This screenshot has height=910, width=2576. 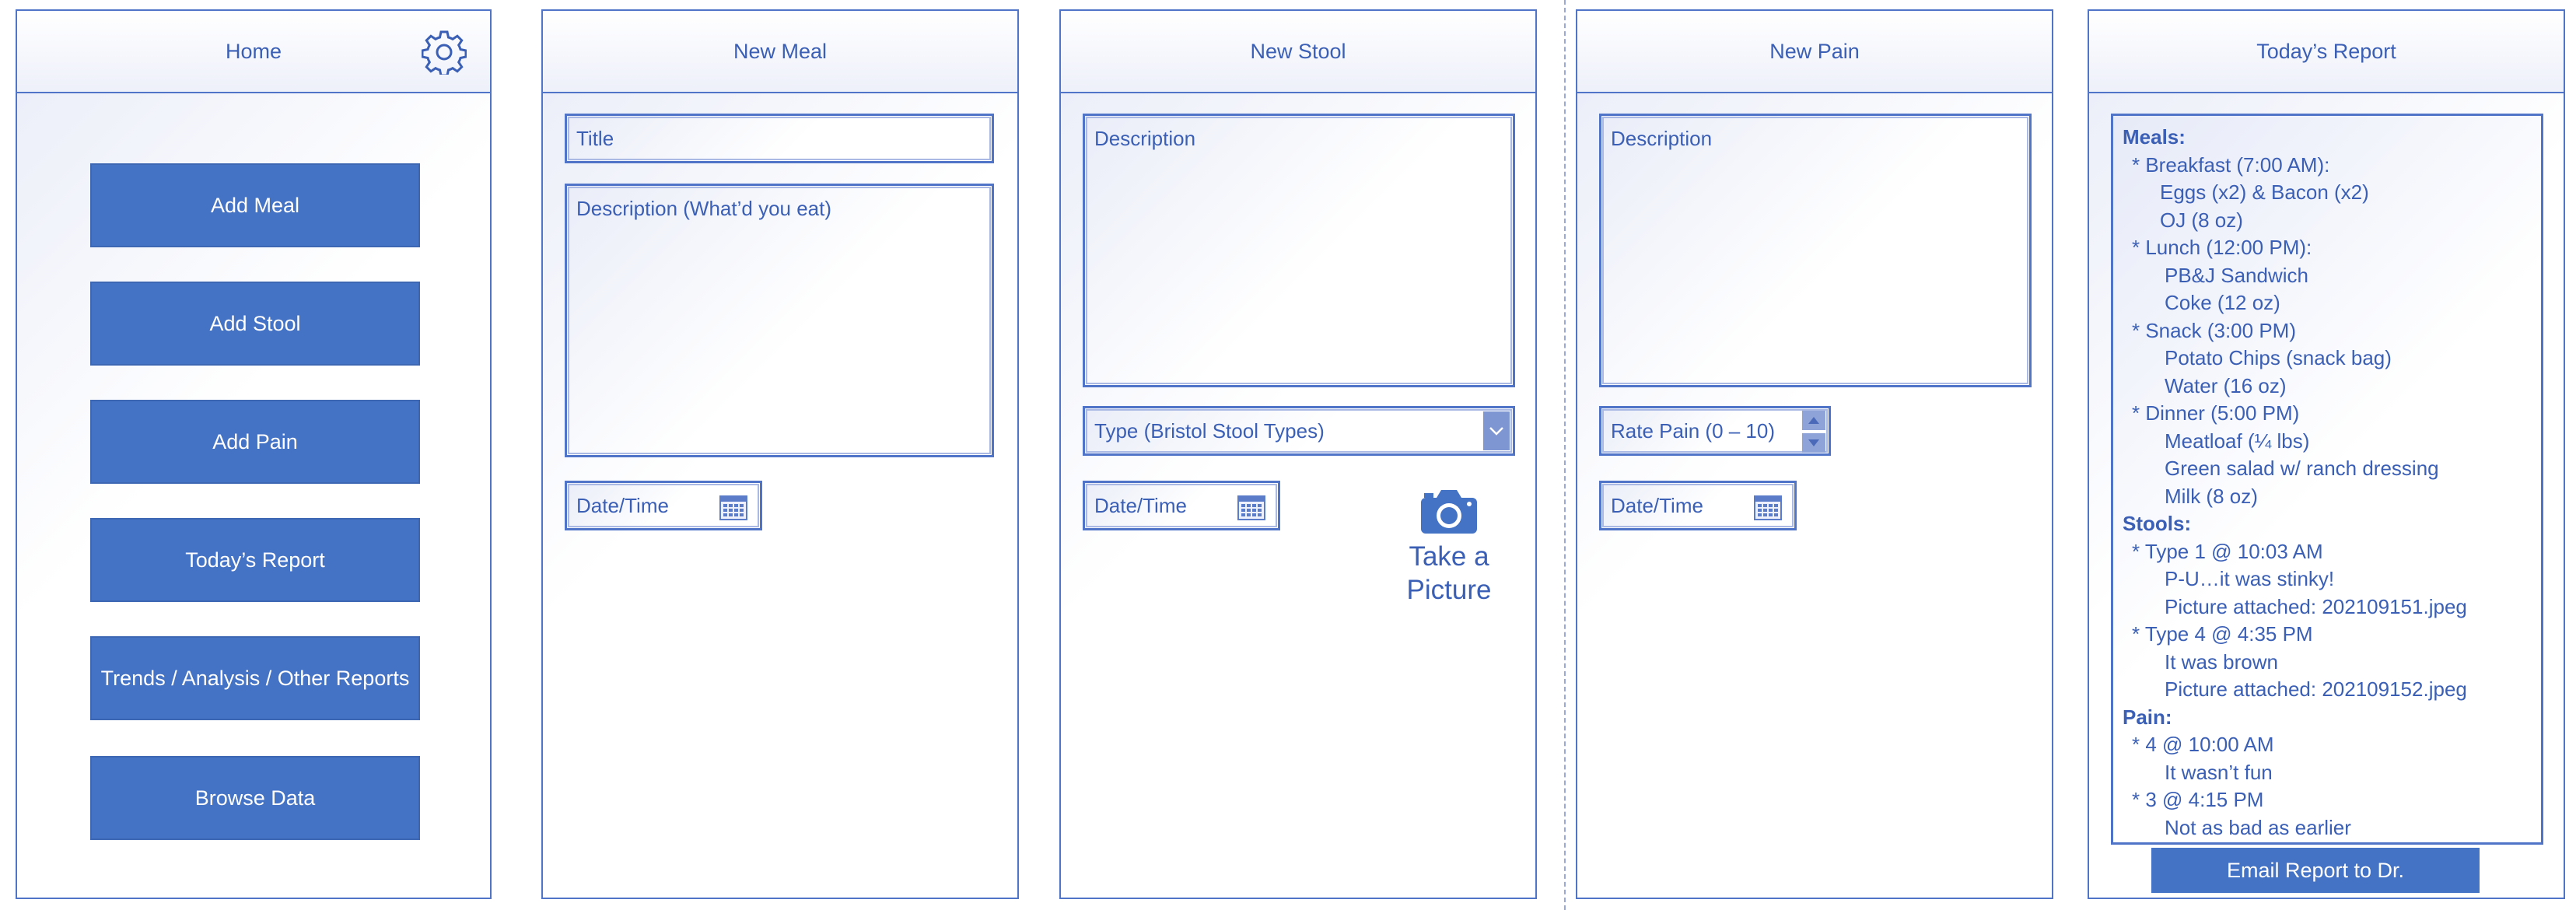 I want to click on report-line: Picture attached: 202109151.jpeg, so click(x=2316, y=606).